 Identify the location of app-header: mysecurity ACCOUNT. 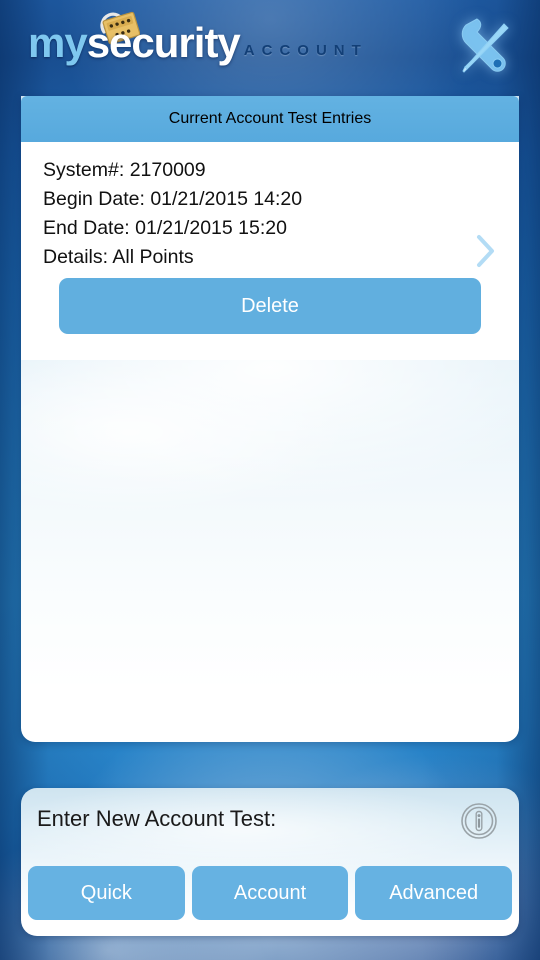
(270, 48).